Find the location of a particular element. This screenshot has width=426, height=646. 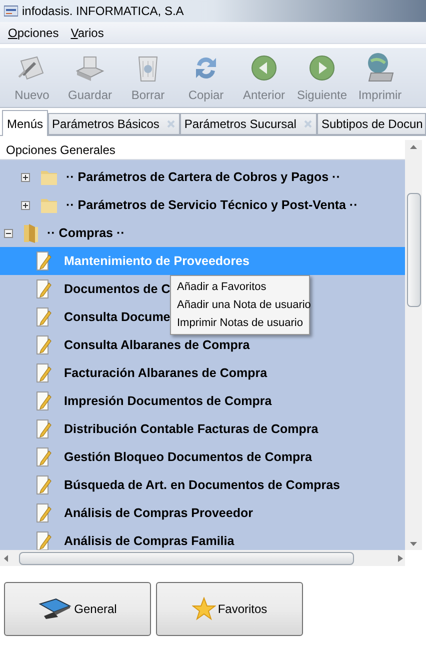

collapse-icon is located at coordinates (8, 233).